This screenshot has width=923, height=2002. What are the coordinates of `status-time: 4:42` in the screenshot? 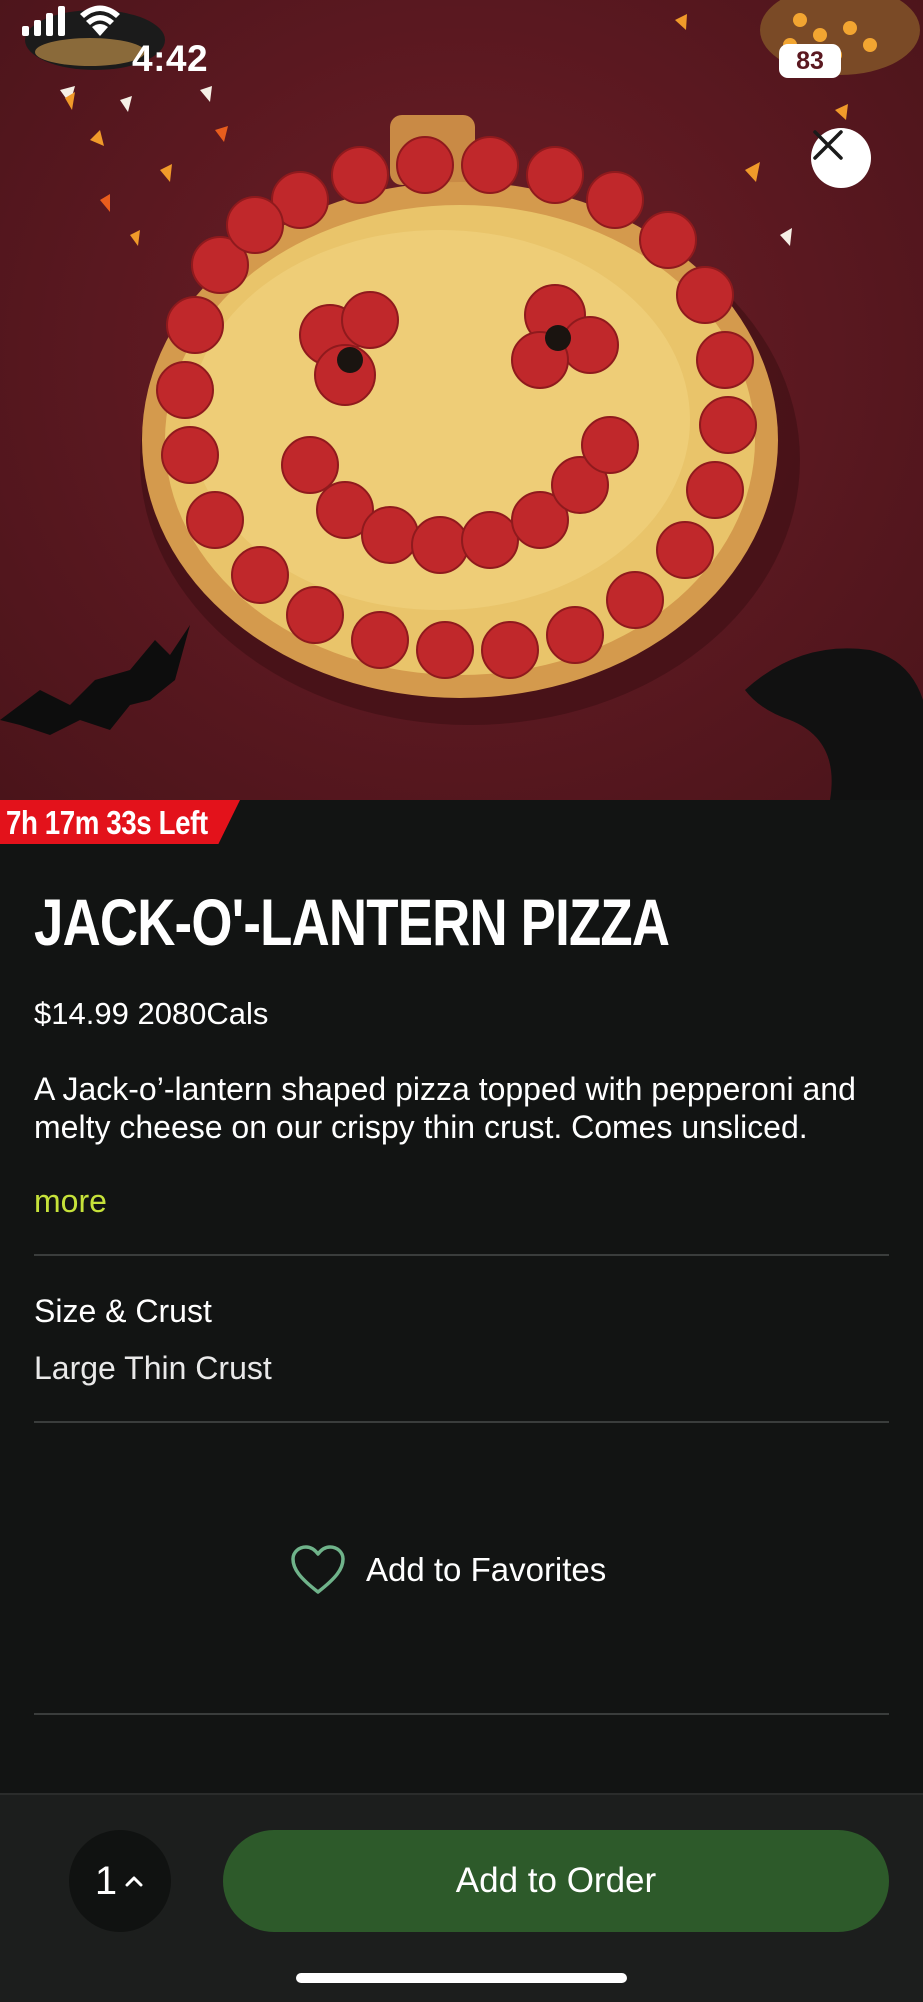 It's located at (170, 58).